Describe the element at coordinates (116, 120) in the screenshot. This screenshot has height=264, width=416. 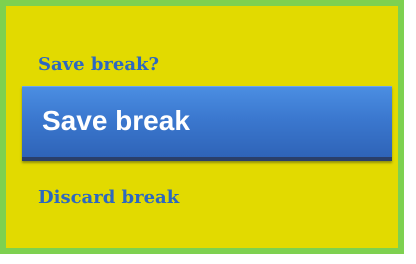
I see `save-break-button-label: Save break` at that location.